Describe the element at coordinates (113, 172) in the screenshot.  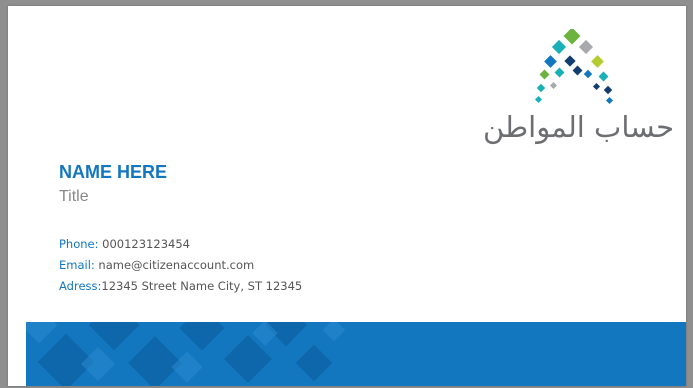
I see `person-name: NAME HERE` at that location.